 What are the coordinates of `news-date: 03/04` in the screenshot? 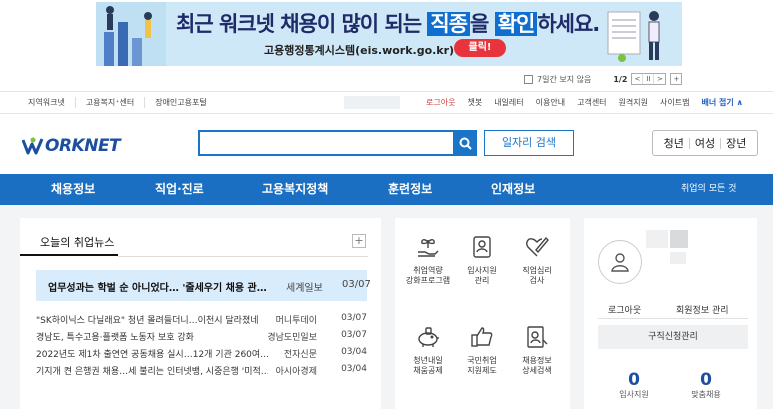 It's located at (354, 352).